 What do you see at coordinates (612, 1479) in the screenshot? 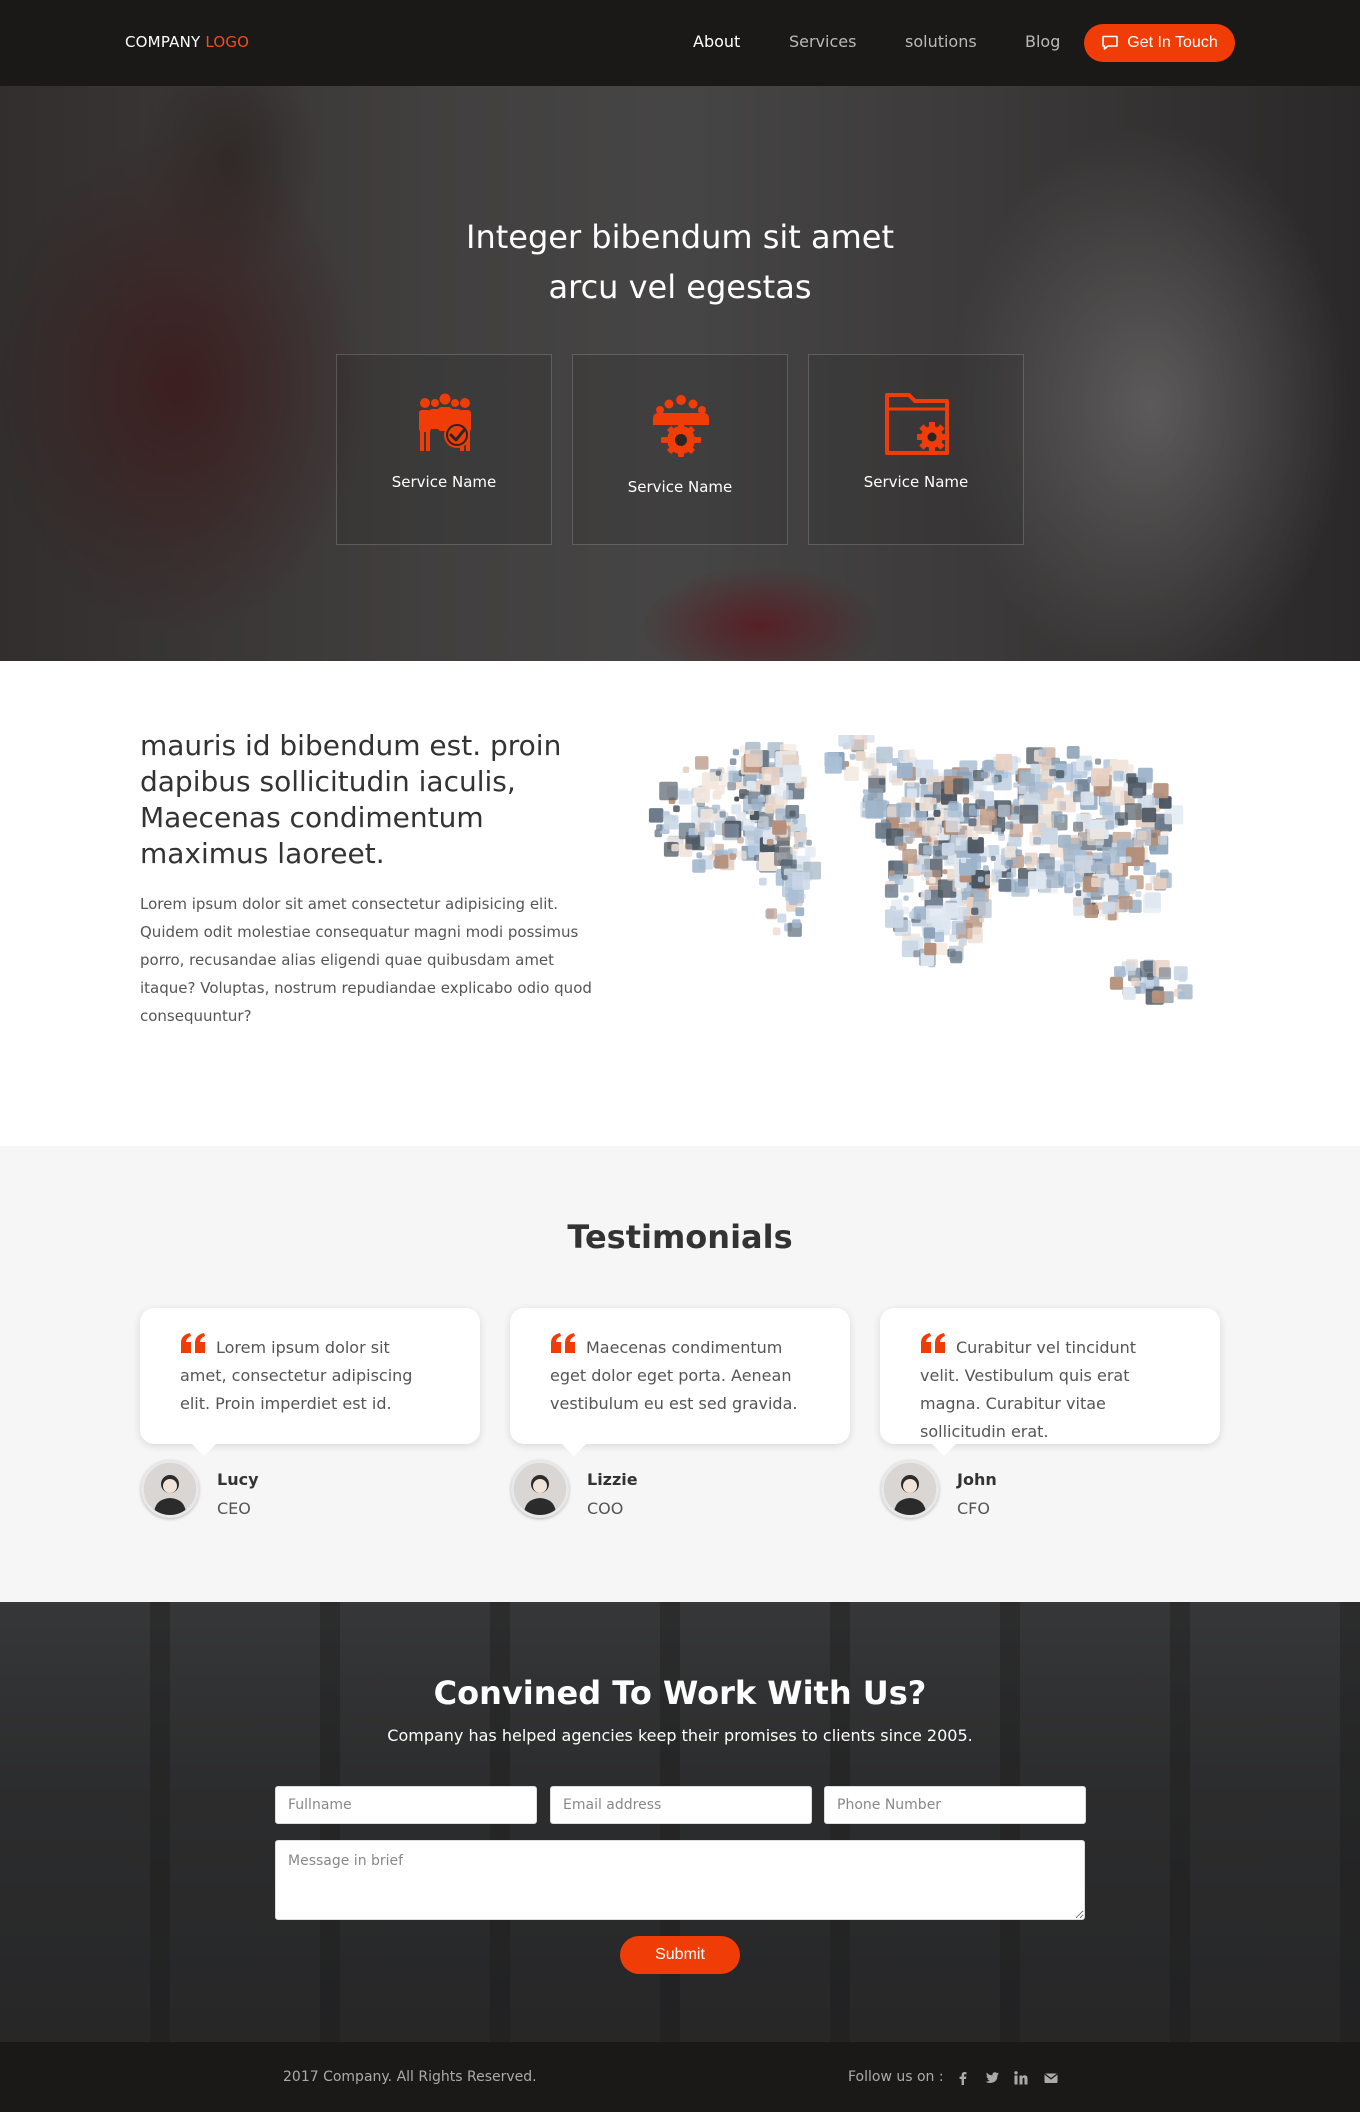
I see `testimonial-name: Lizzie` at bounding box center [612, 1479].